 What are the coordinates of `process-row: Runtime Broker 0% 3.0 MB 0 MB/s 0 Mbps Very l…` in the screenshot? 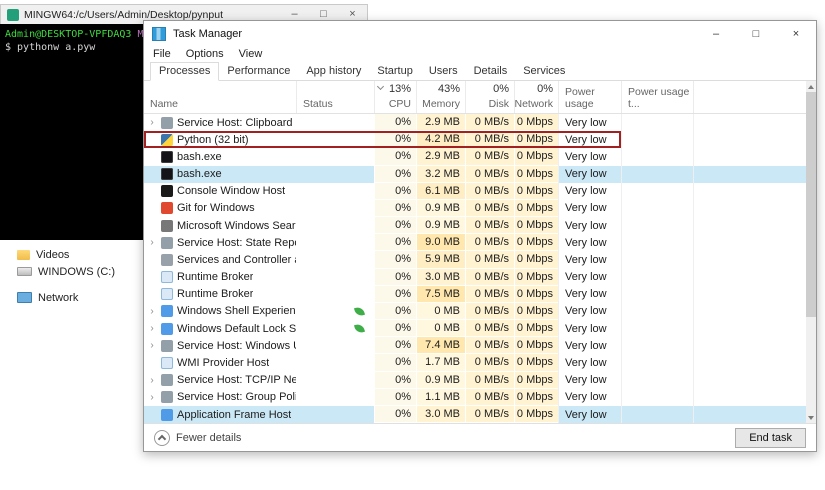 It's located at (475, 277).